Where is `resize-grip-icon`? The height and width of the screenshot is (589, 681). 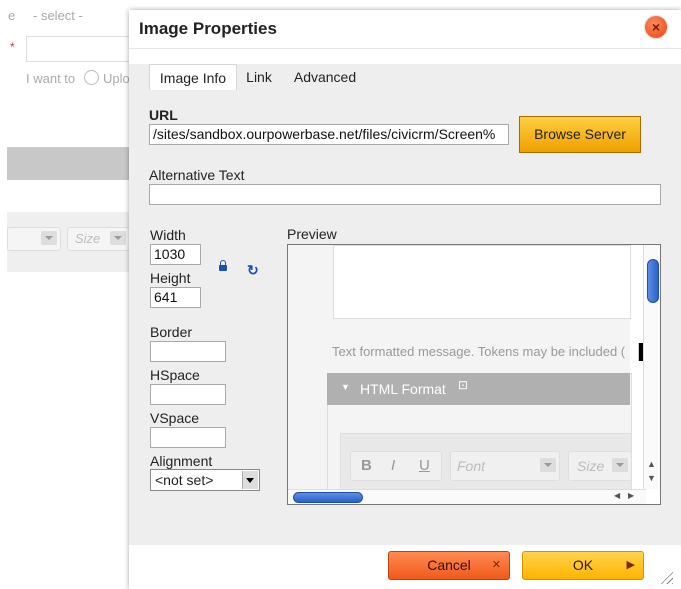
resize-grip-icon is located at coordinates (666, 577).